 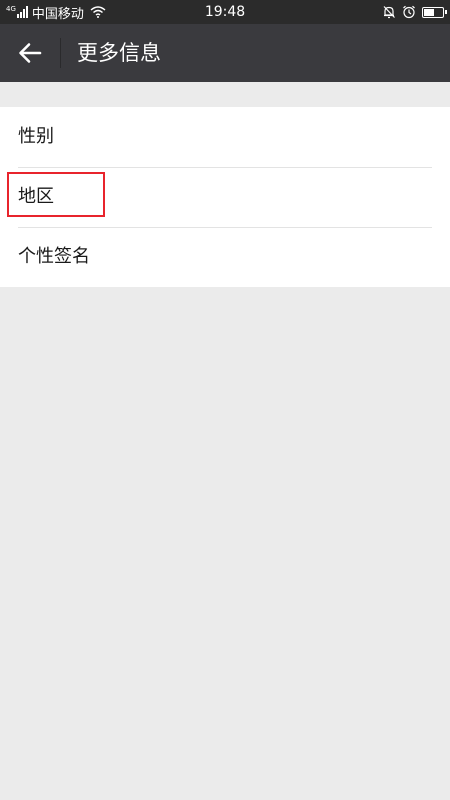 I want to click on alarm-clock-icon, so click(x=409, y=12).